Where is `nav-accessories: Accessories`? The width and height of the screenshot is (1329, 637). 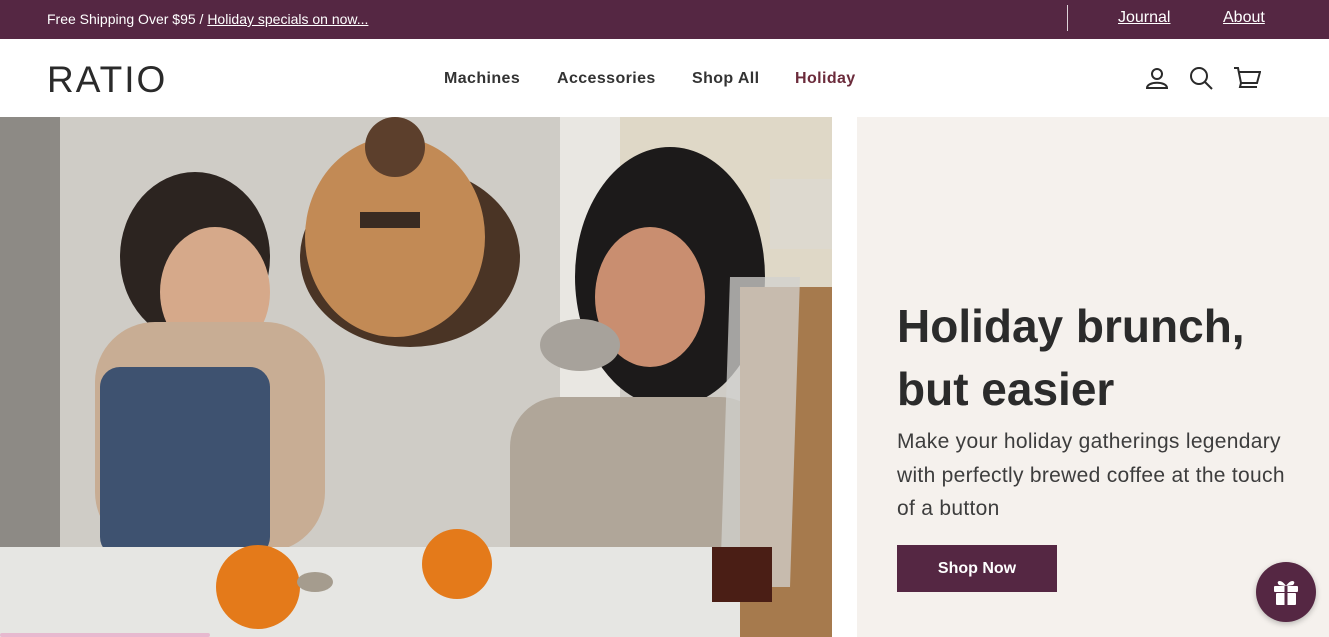 nav-accessories: Accessories is located at coordinates (606, 79).